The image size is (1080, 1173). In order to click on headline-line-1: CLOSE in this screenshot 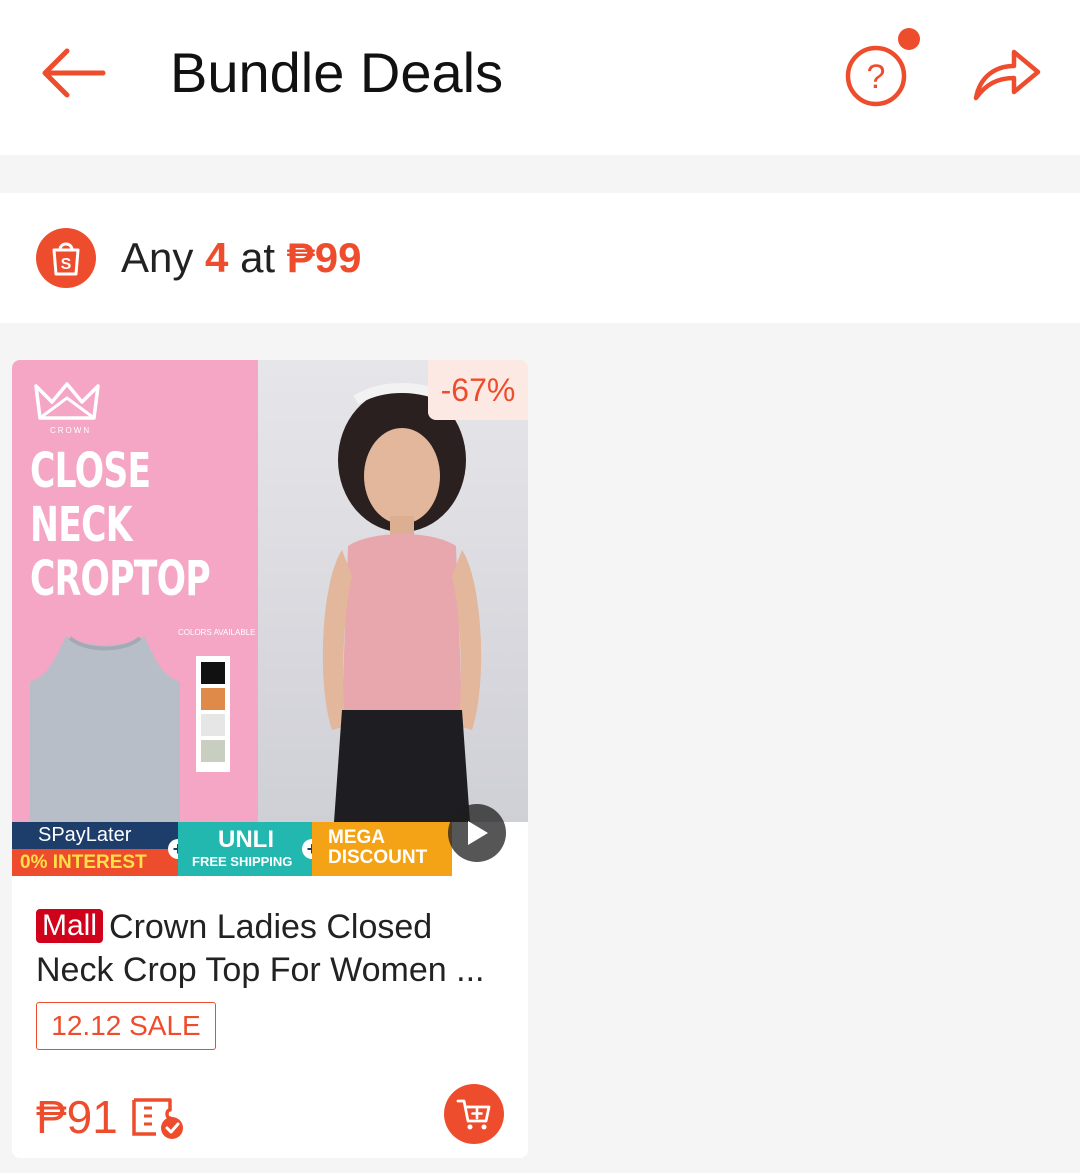, I will do `click(90, 471)`.